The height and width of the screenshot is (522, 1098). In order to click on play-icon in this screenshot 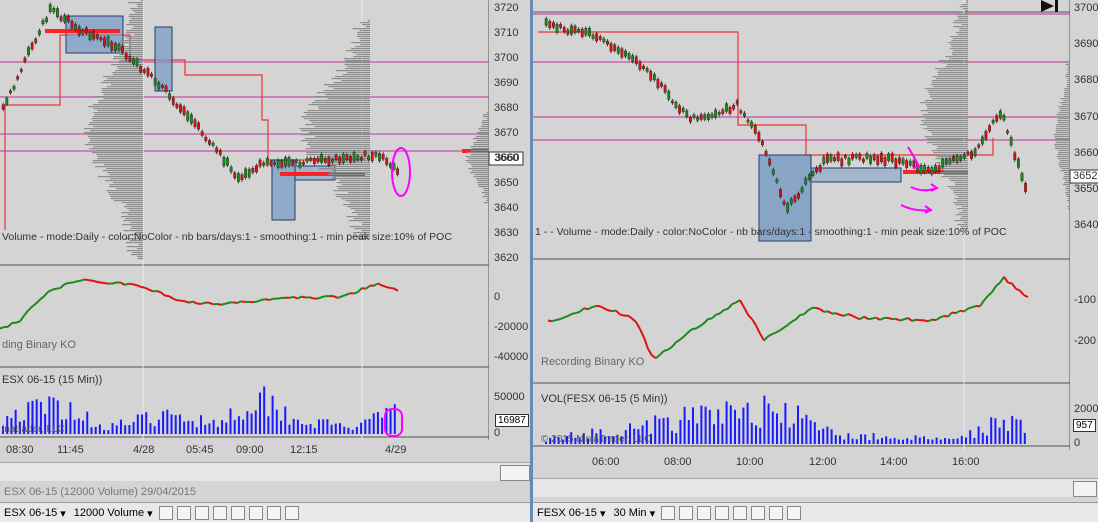, I will do `click(1049, 6)`.